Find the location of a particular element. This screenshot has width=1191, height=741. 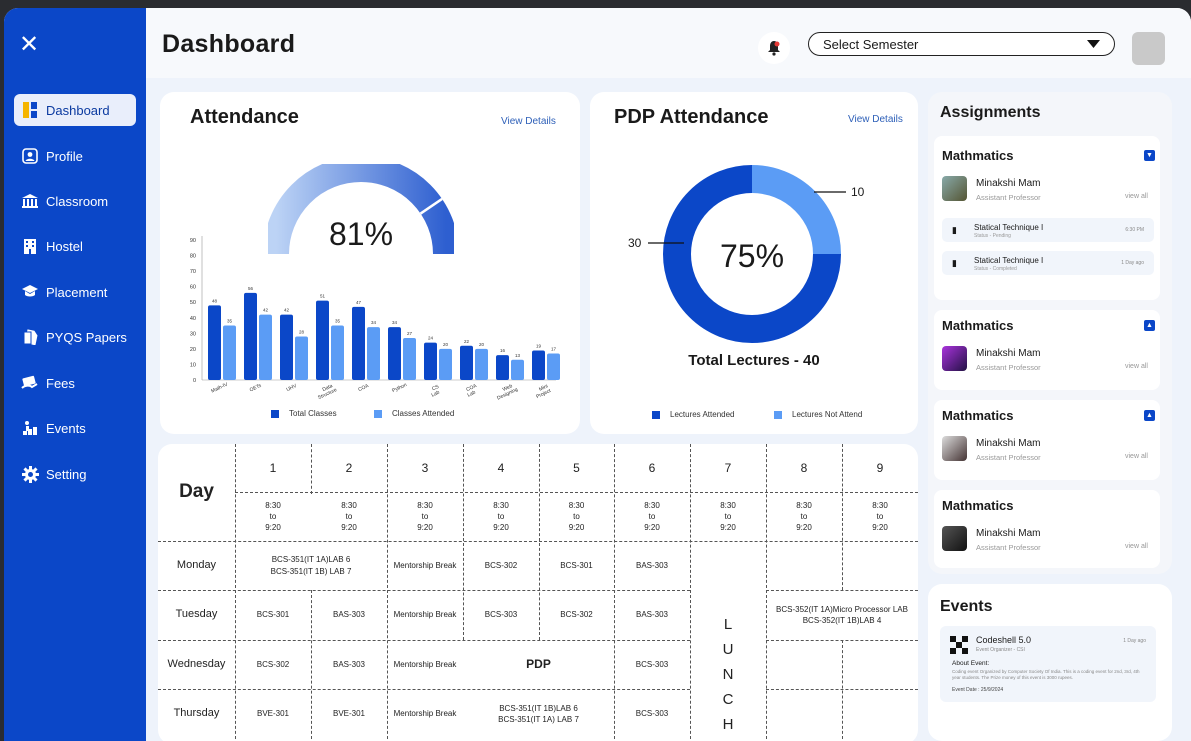

sidebar-item-hostel: Hostel is located at coordinates (75, 246).